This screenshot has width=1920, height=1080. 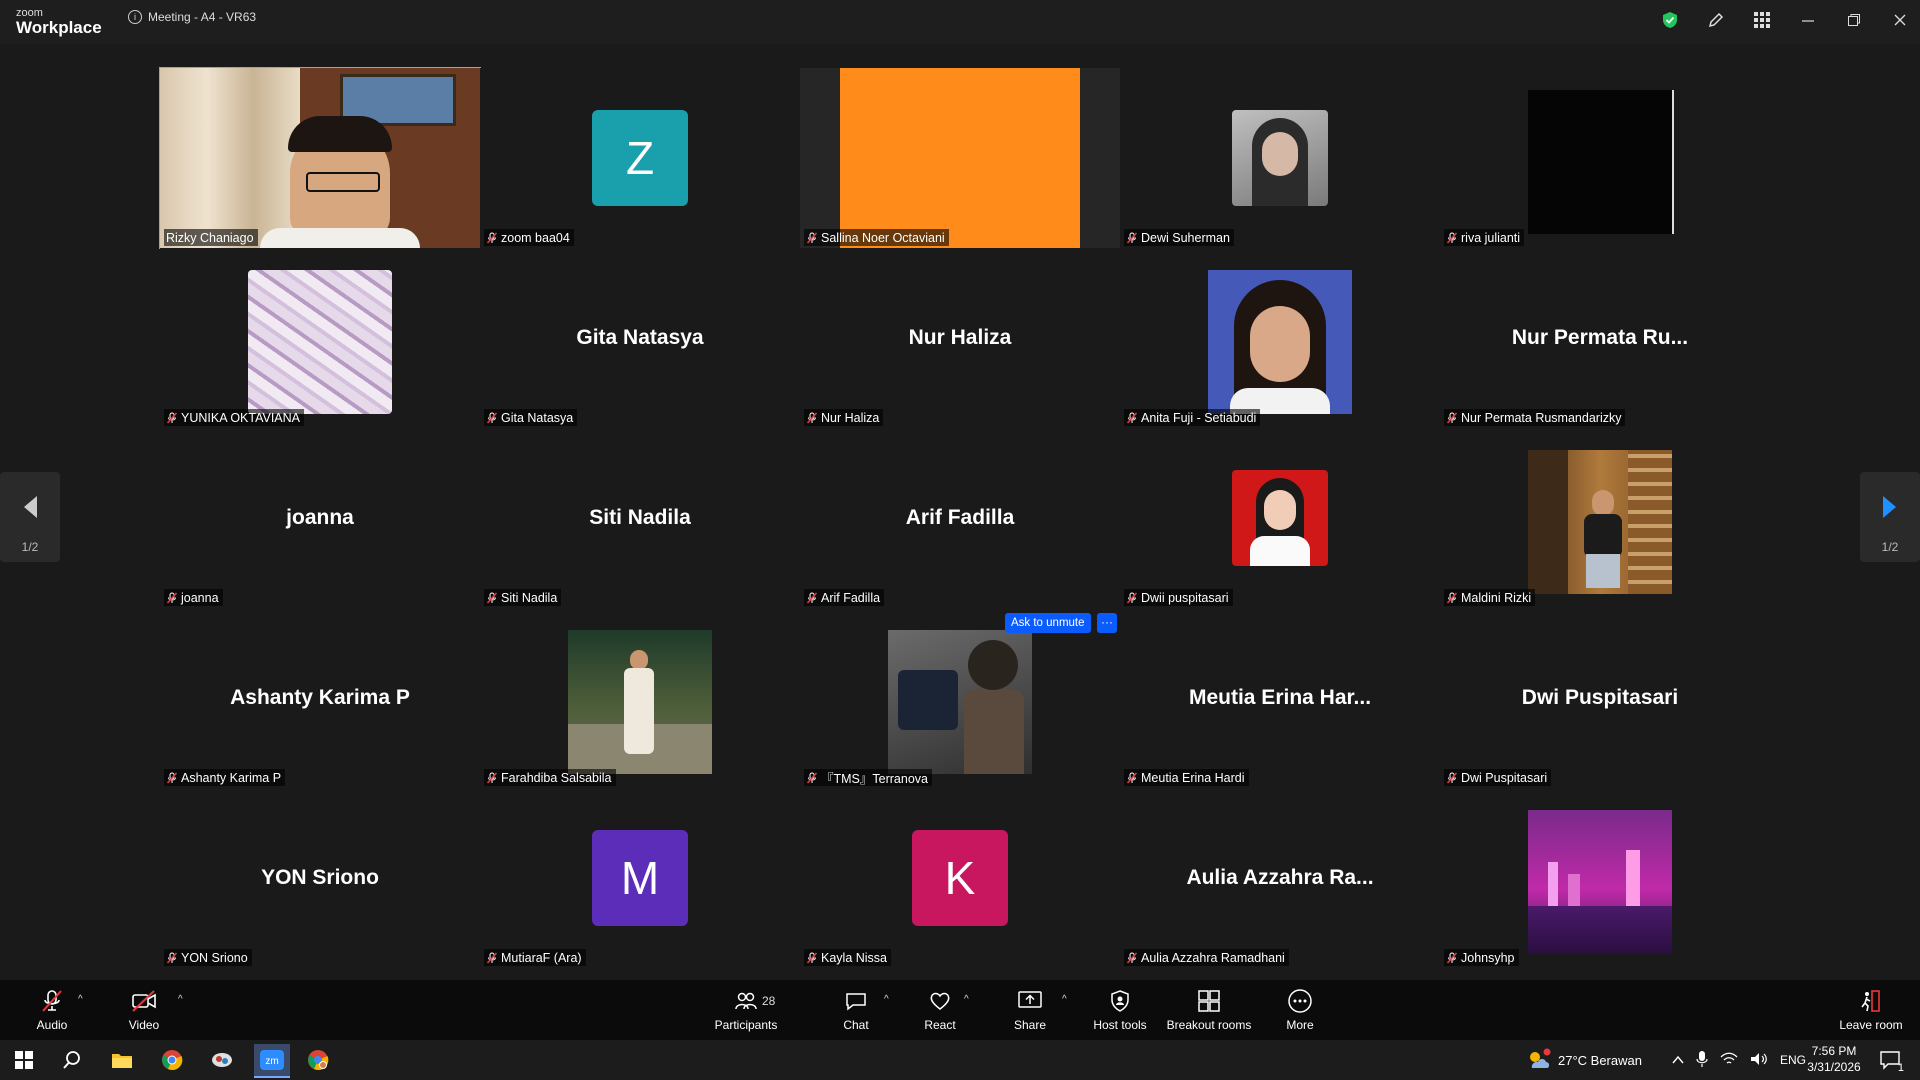 I want to click on participant-tile: Gita Natasya Gita Natasya, so click(x=640, y=338).